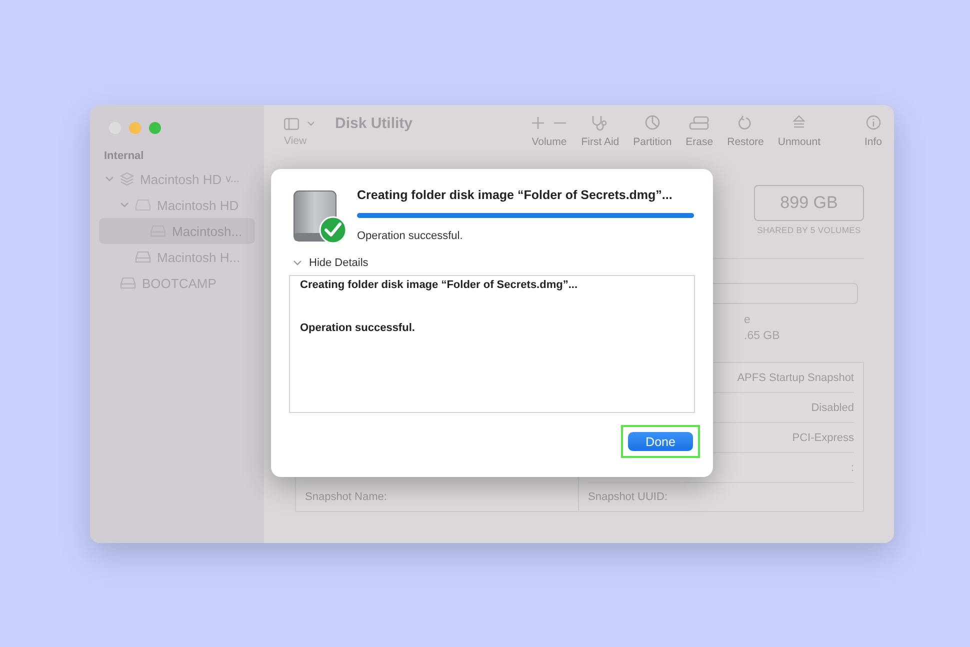 The image size is (970, 647). Describe the element at coordinates (374, 123) in the screenshot. I see `window-title: Disk Utility` at that location.